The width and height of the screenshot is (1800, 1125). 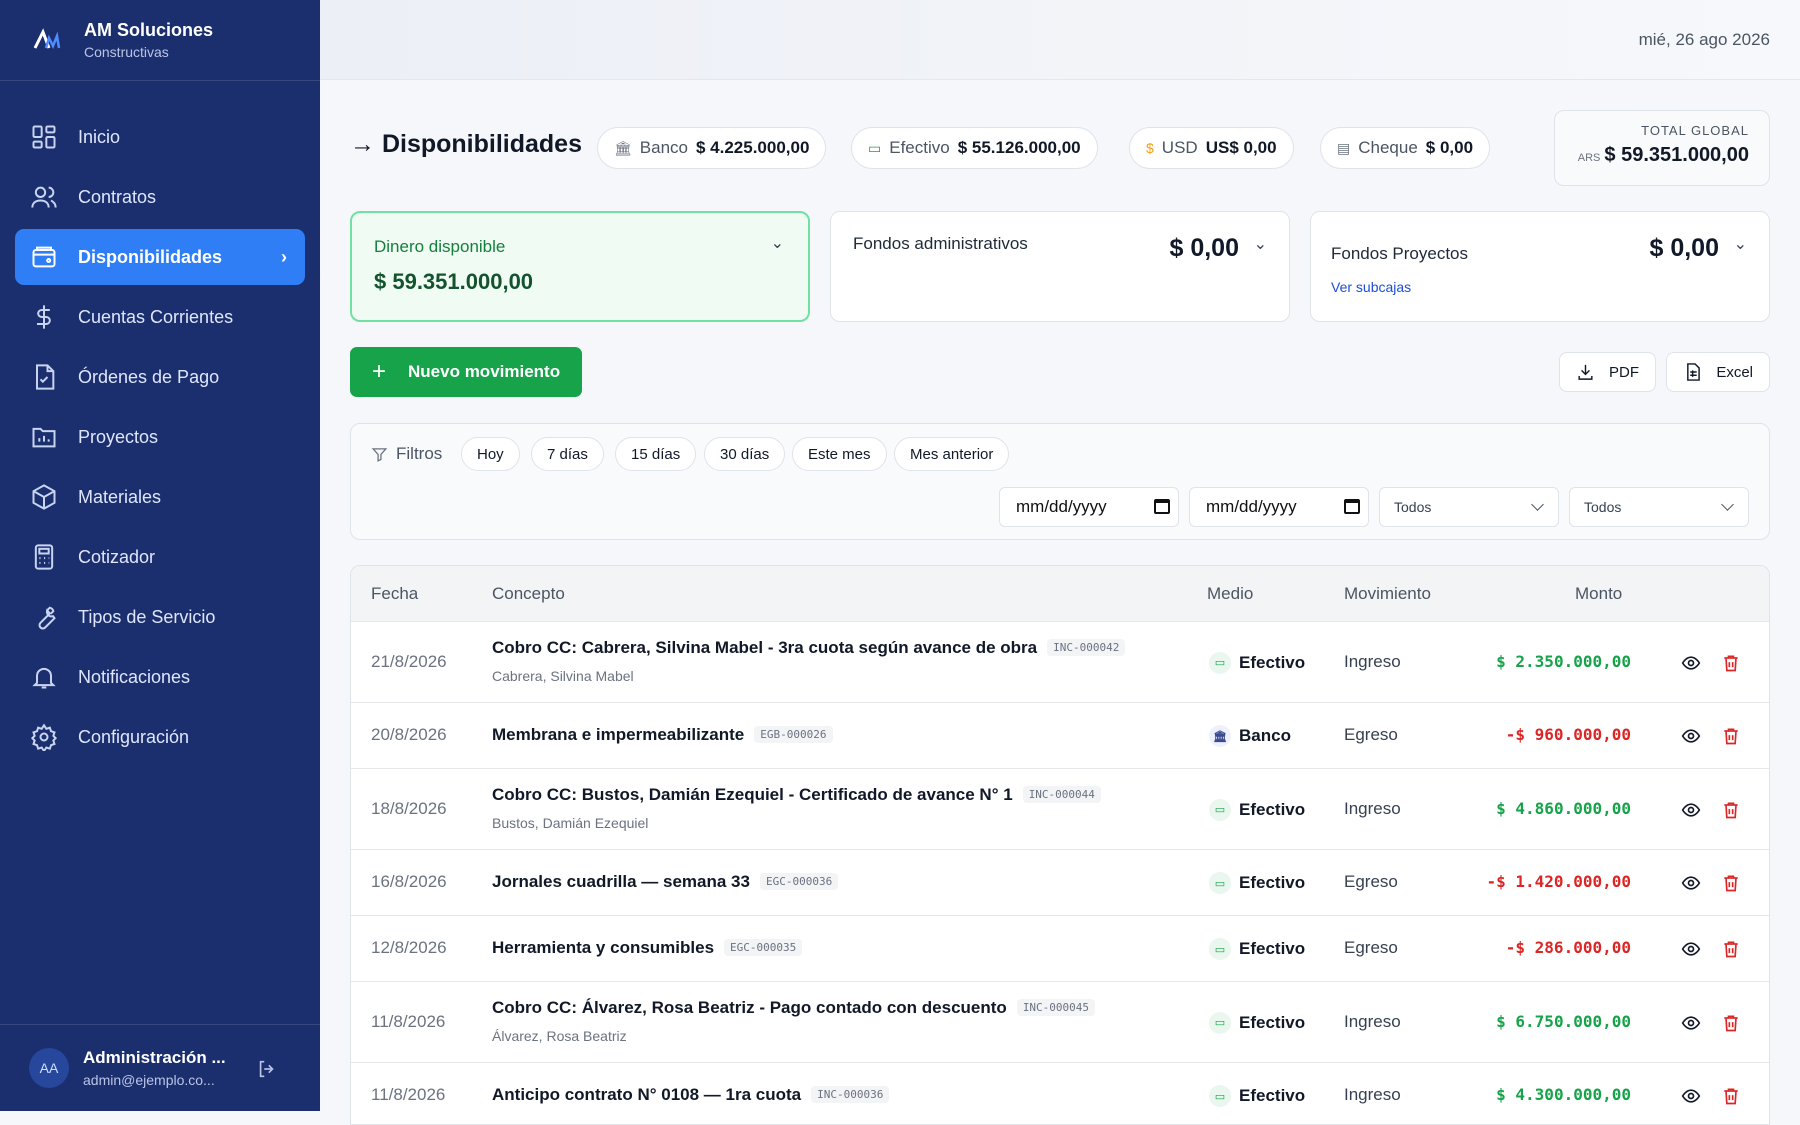 I want to click on filter-pill-este-mes: Este mes, so click(x=839, y=454).